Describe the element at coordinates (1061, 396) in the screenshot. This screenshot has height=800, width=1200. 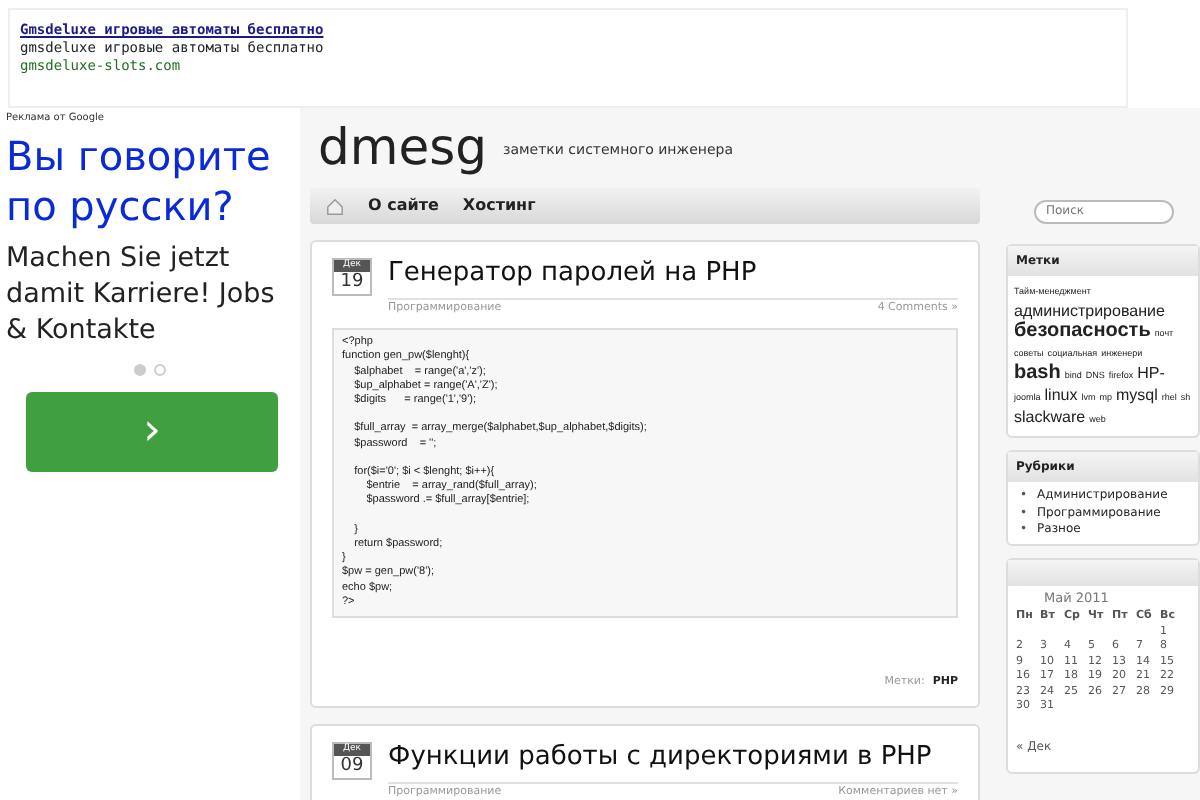
I see `tag-link: linux` at that location.